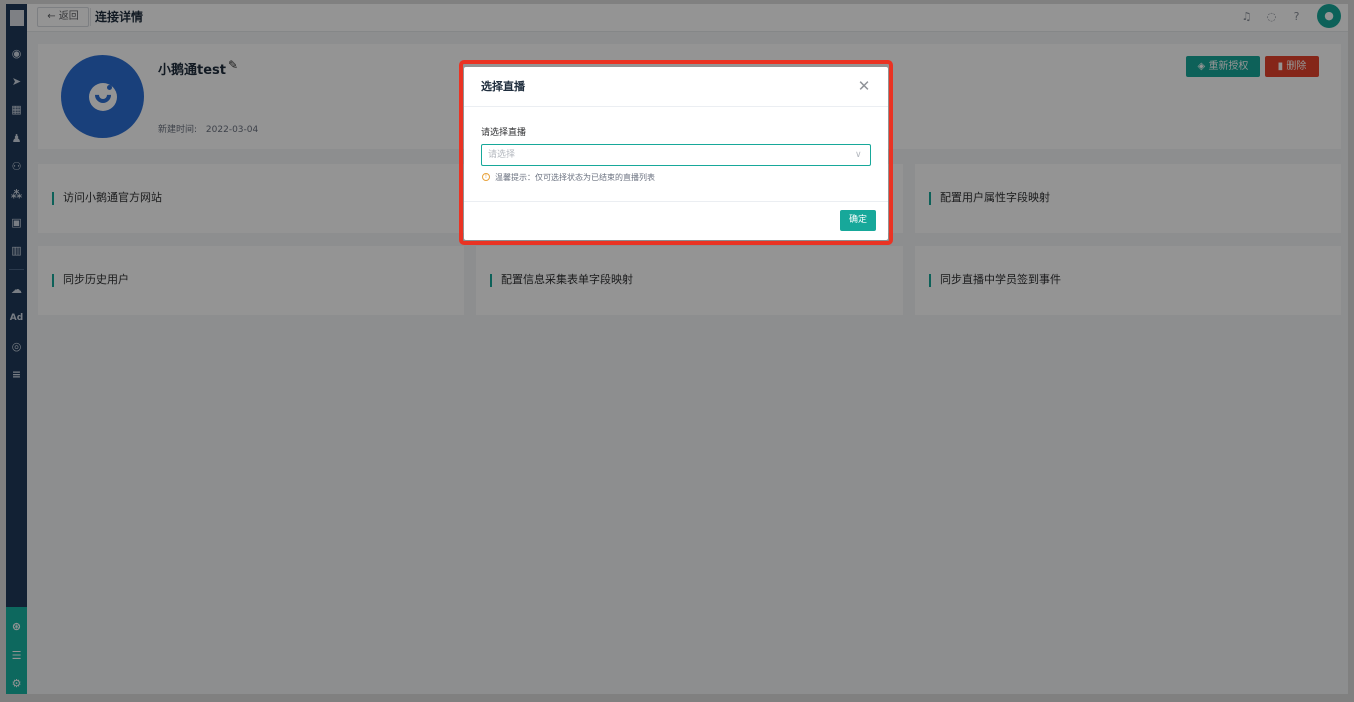 This screenshot has width=1354, height=702. I want to click on chevron-down-icon: ∨, so click(858, 155).